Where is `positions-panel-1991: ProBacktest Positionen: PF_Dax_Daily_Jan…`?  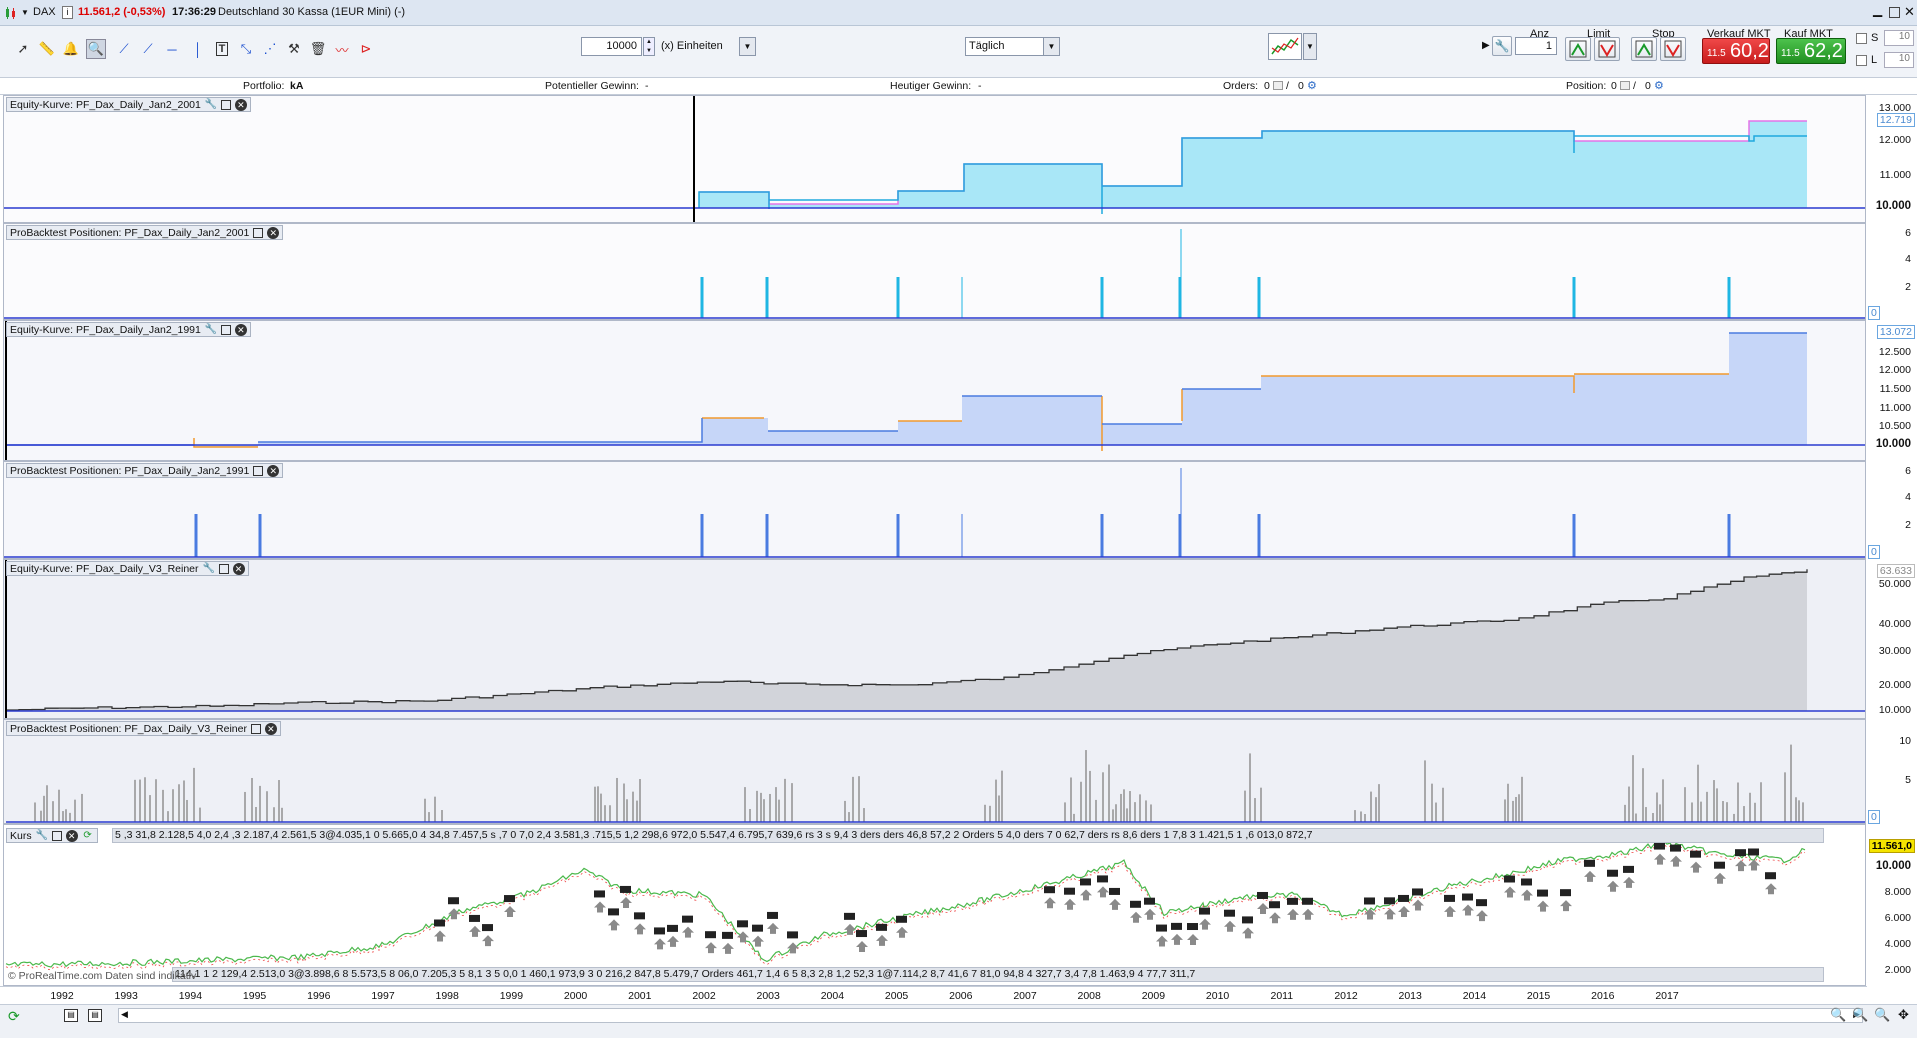
positions-panel-1991: ProBacktest Positionen: PF_Dax_Daily_Jan… is located at coordinates (934, 510).